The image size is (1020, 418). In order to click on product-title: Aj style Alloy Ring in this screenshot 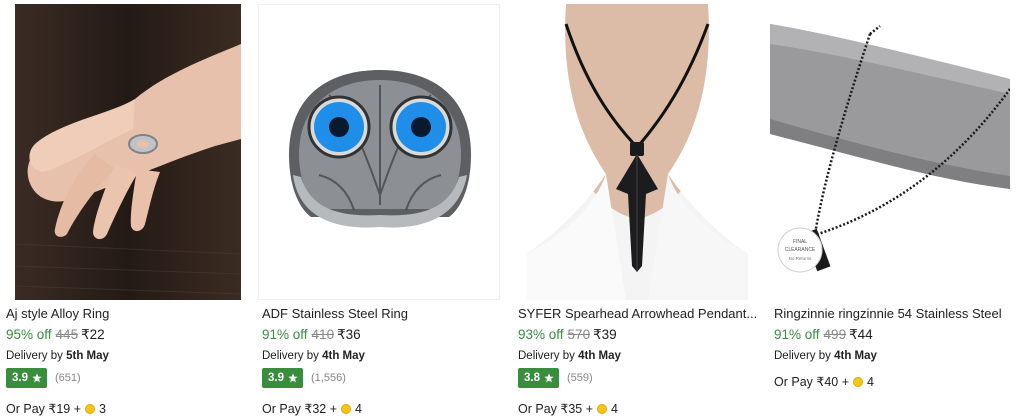, I will do `click(120, 314)`.